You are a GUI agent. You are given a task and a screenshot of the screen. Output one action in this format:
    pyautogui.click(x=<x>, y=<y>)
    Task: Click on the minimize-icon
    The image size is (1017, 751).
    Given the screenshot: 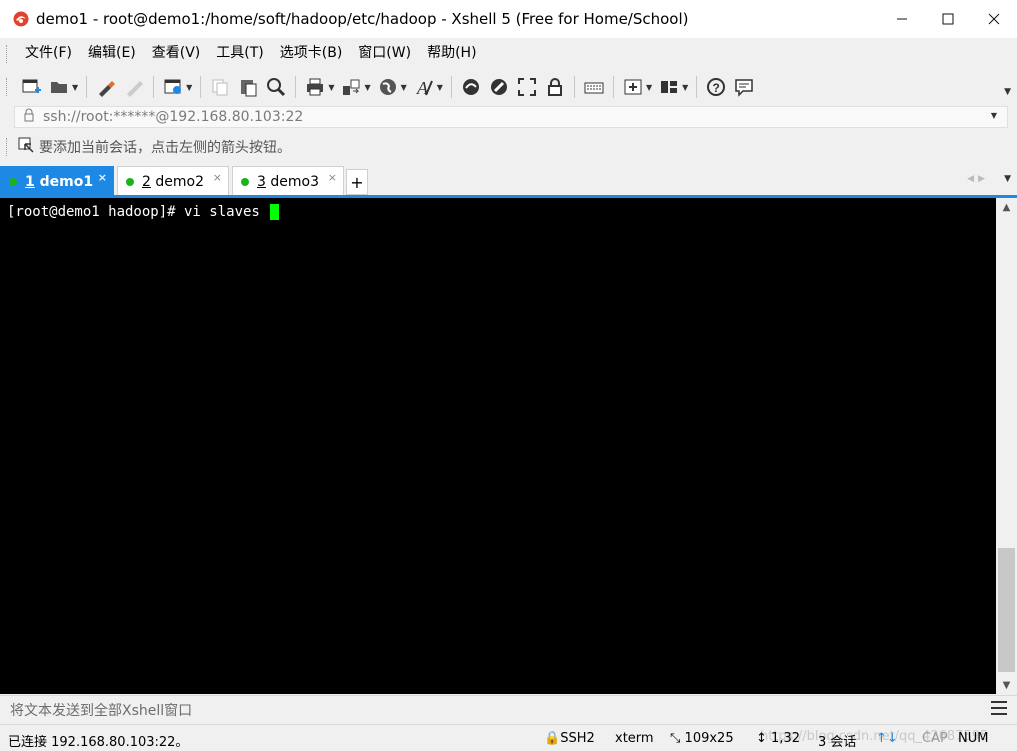 What is the action you would take?
    pyautogui.click(x=902, y=19)
    